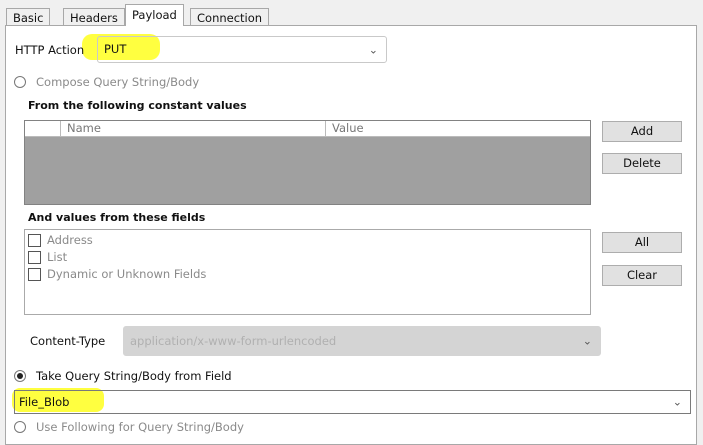  Describe the element at coordinates (344, 128) in the screenshot. I see `column-header-value: Value` at that location.